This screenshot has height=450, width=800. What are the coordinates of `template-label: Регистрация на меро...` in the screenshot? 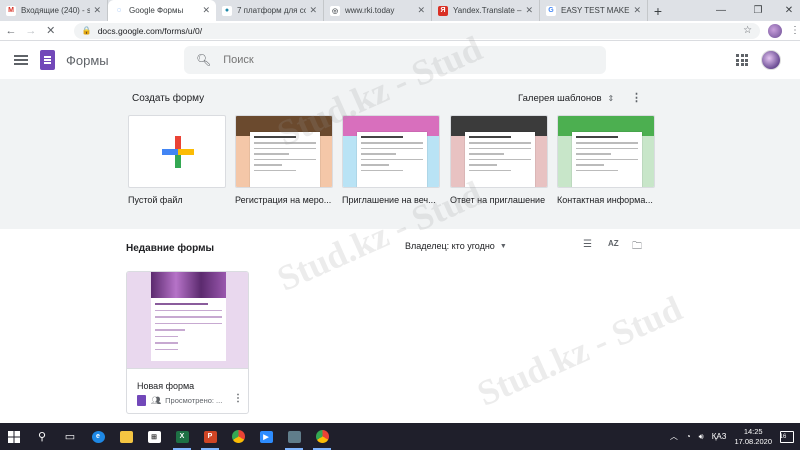 It's located at (283, 200).